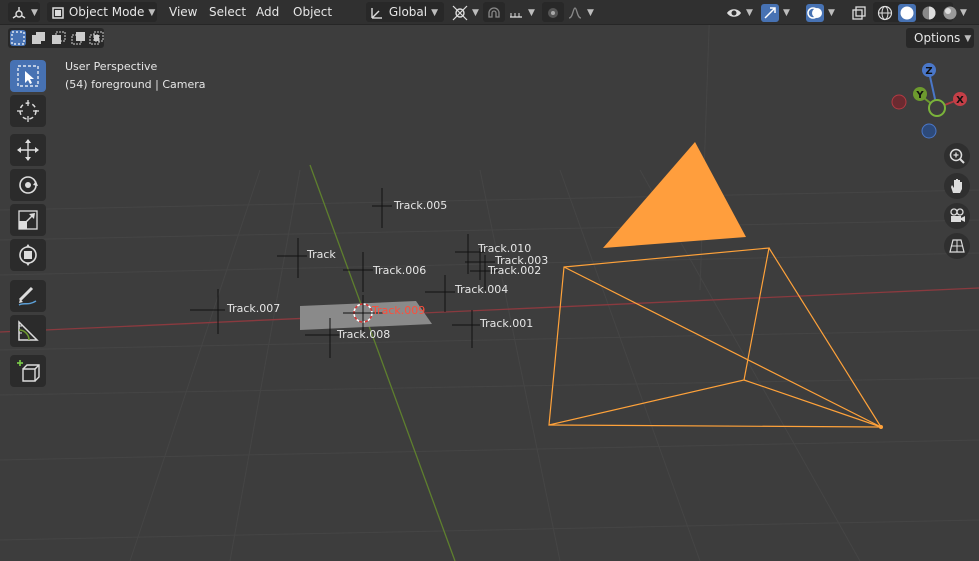 The image size is (979, 561). Describe the element at coordinates (227, 12) in the screenshot. I see `menu-select: Select` at that location.